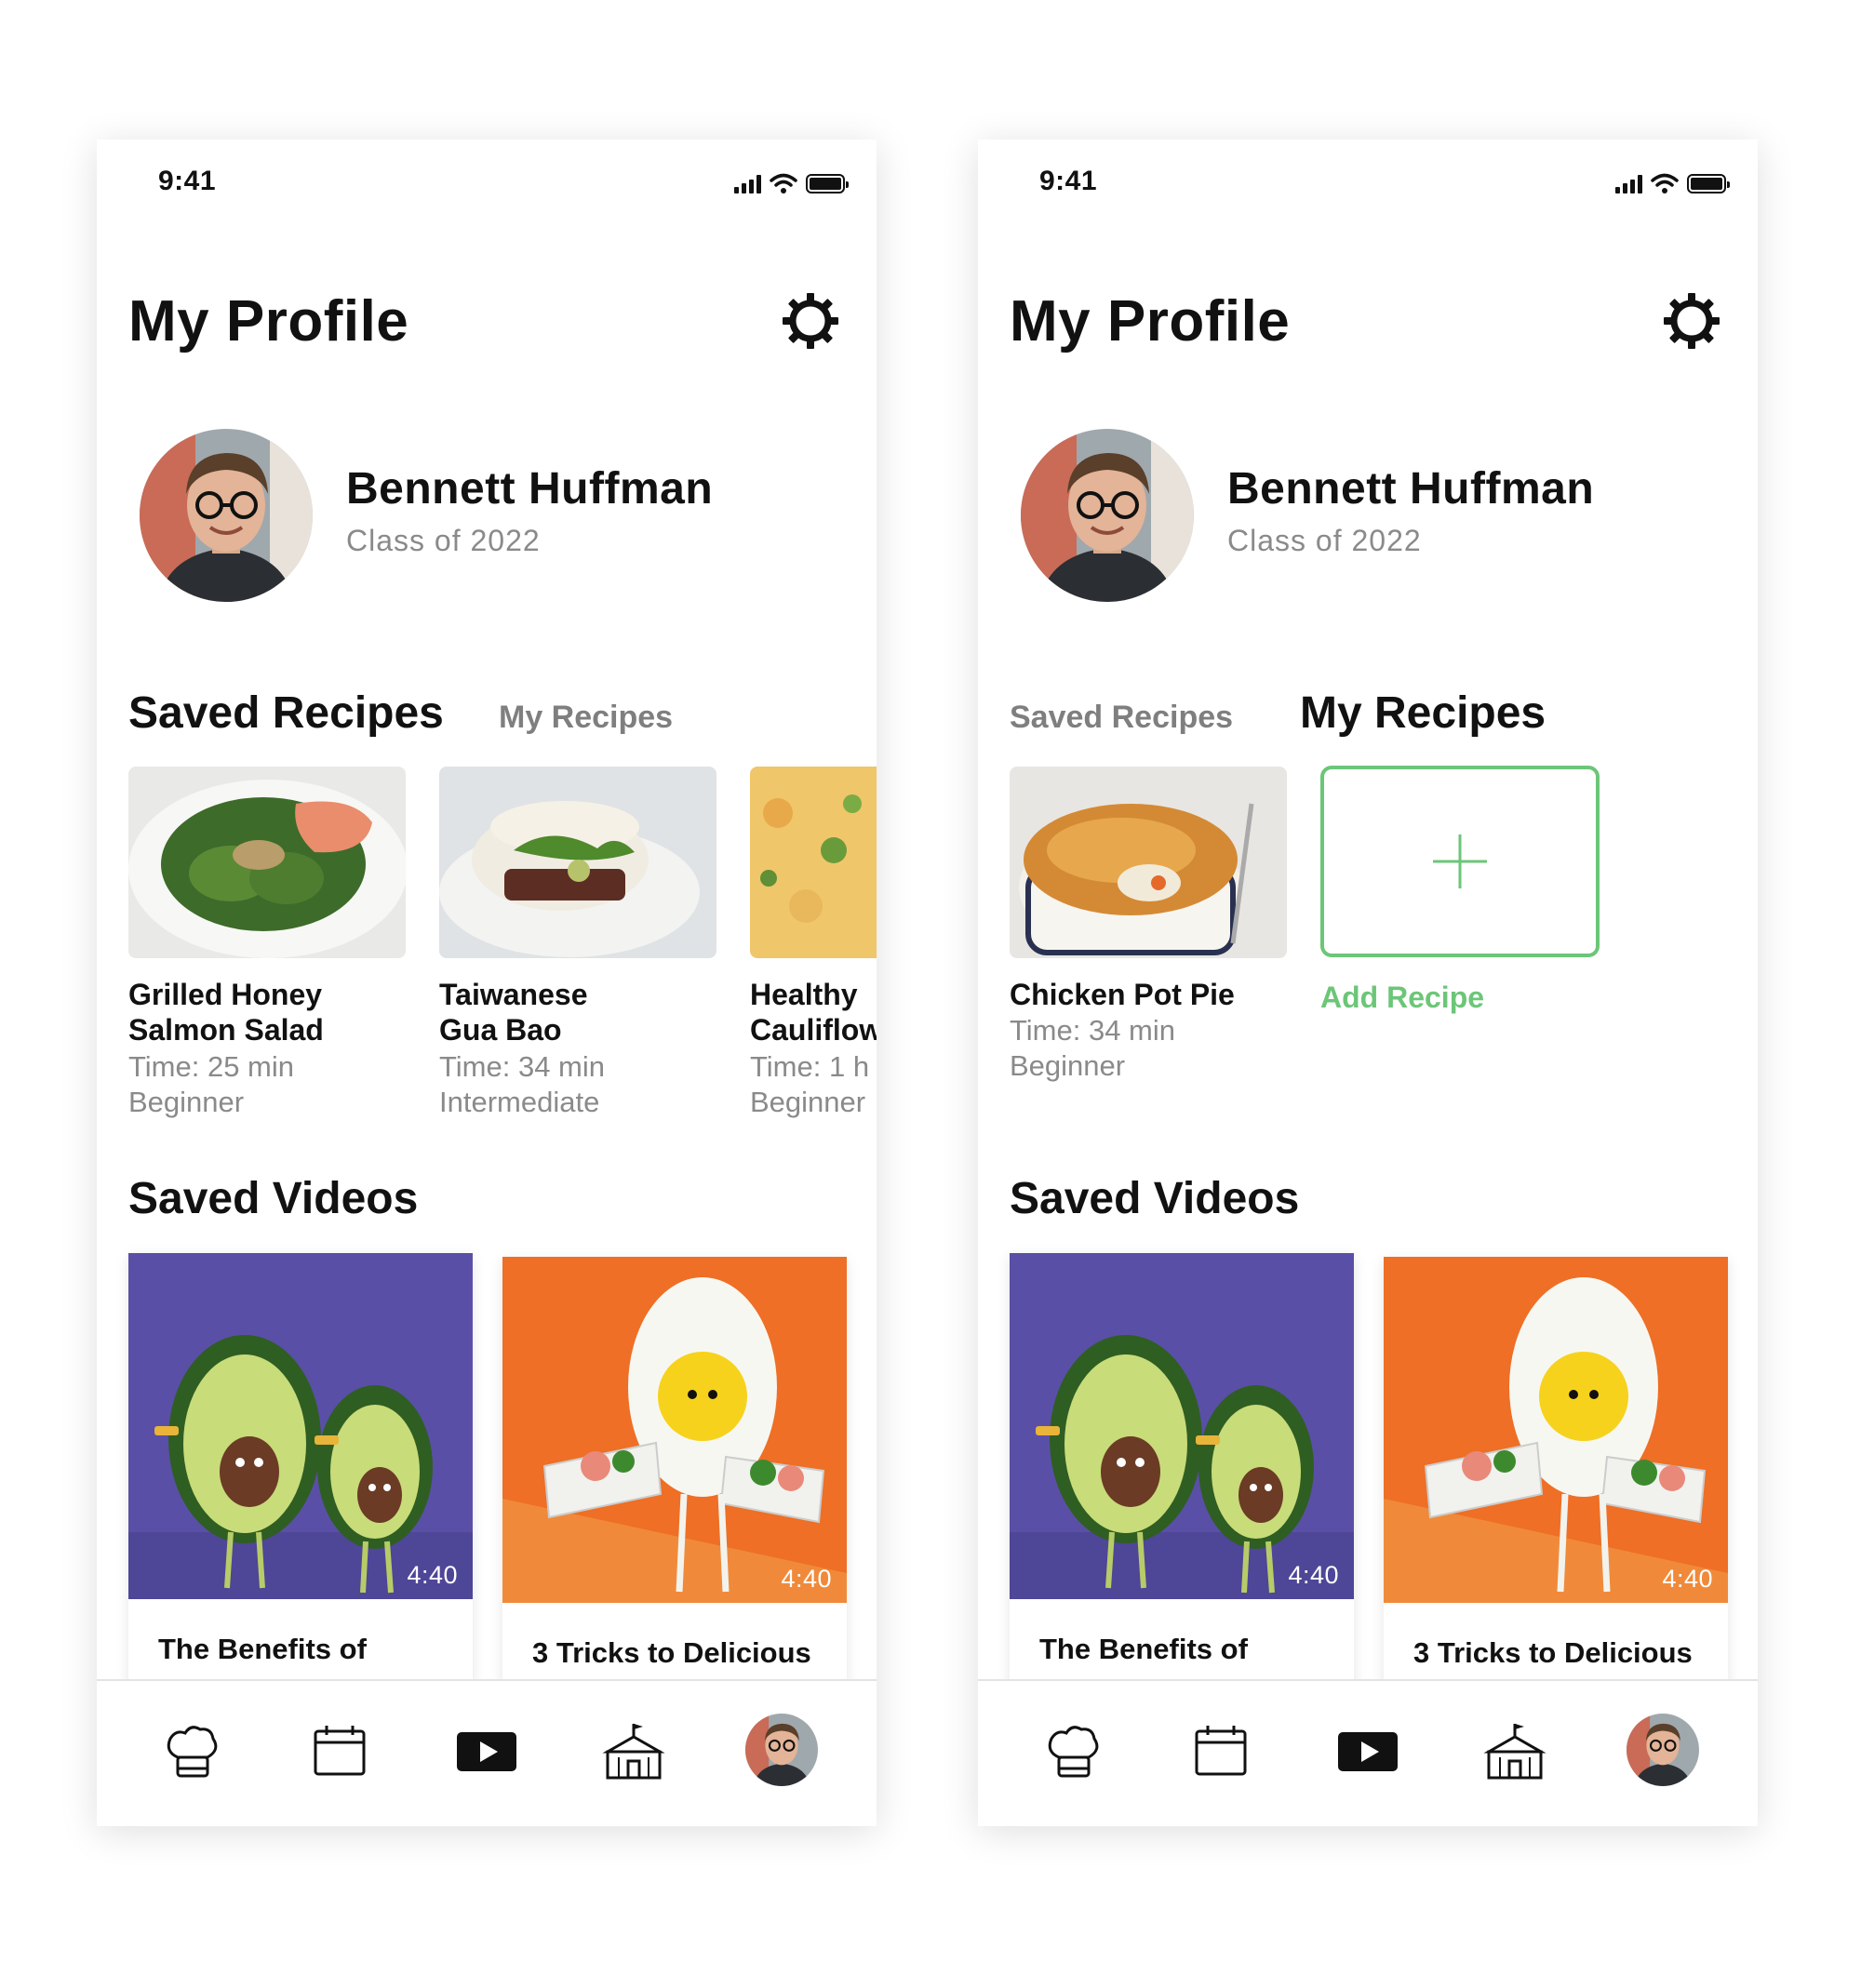 Image resolution: width=1861 pixels, height=1988 pixels. Describe the element at coordinates (577, 863) in the screenshot. I see `recipe-image-gua-bao` at that location.